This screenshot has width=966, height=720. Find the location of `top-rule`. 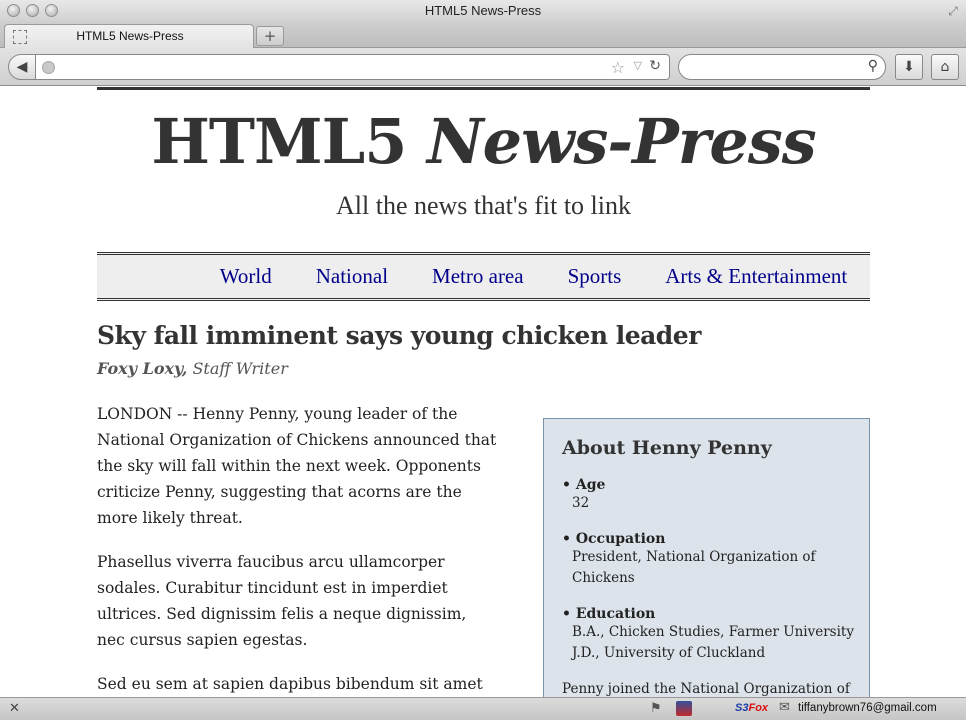

top-rule is located at coordinates (483, 88).